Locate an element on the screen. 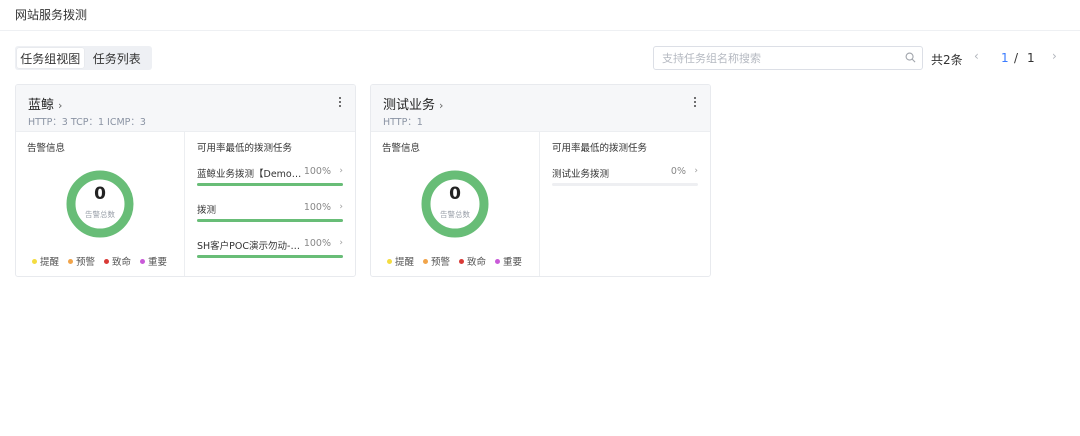 The width and height of the screenshot is (1080, 436). task-name: 拨测 is located at coordinates (207, 210).